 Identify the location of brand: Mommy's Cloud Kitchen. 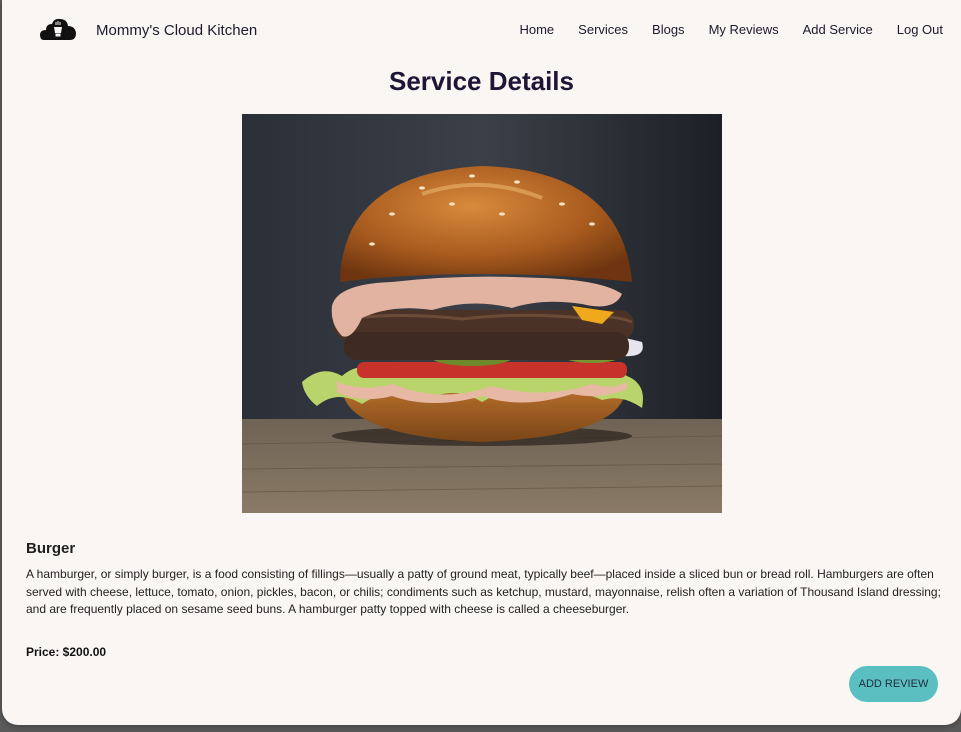
(148, 29).